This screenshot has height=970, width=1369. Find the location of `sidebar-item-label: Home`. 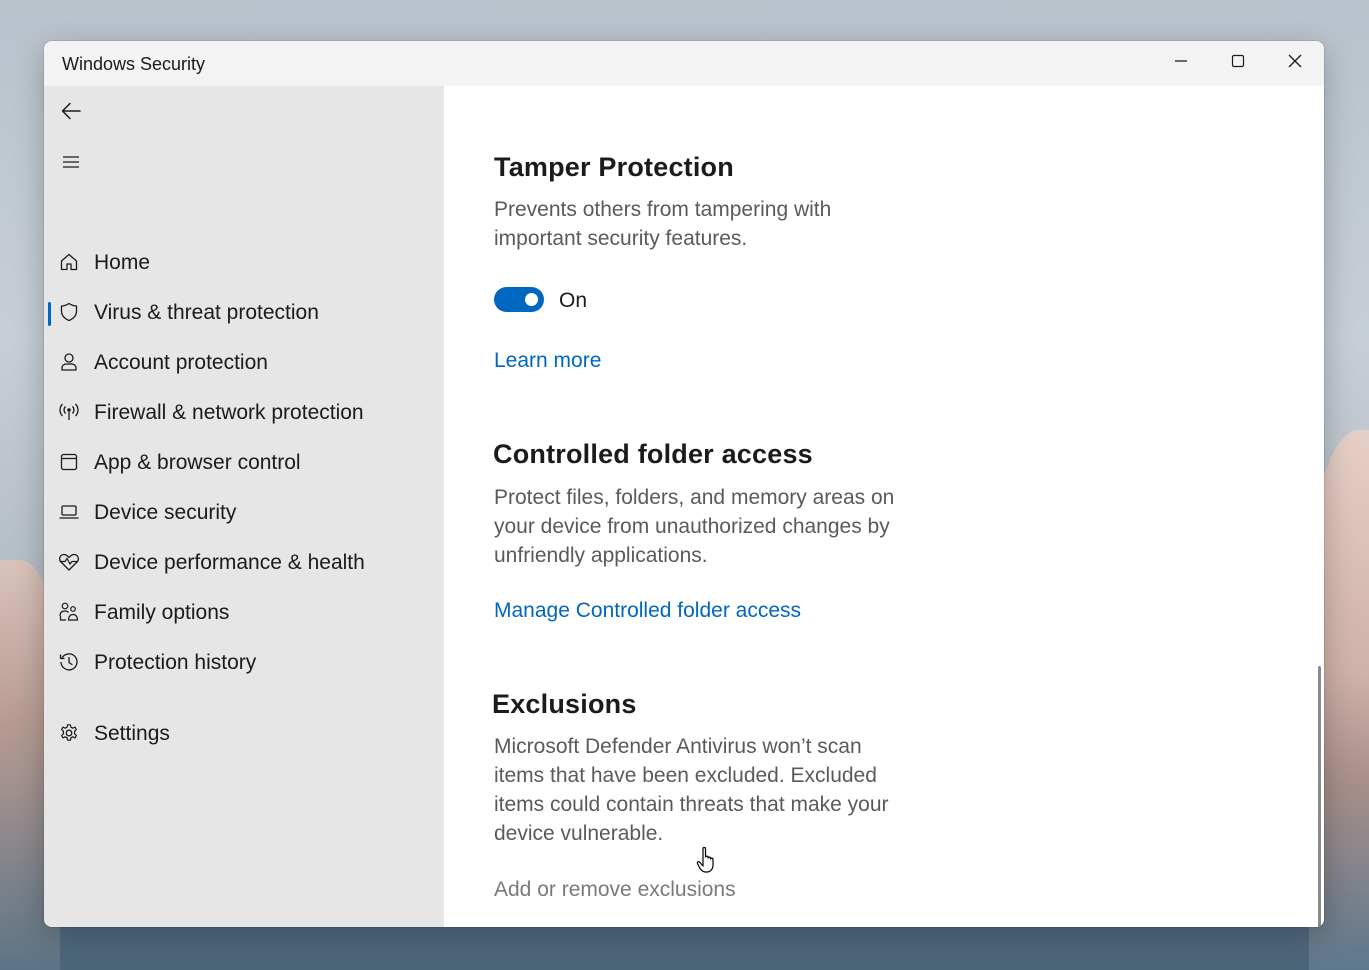

sidebar-item-label: Home is located at coordinates (122, 262).